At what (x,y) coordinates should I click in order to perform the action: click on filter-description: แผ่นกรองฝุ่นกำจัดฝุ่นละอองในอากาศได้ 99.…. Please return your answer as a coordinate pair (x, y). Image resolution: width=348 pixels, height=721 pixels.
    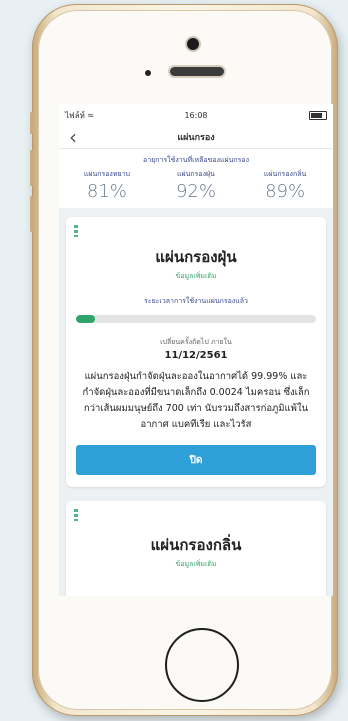
    Looking at the image, I should click on (196, 400).